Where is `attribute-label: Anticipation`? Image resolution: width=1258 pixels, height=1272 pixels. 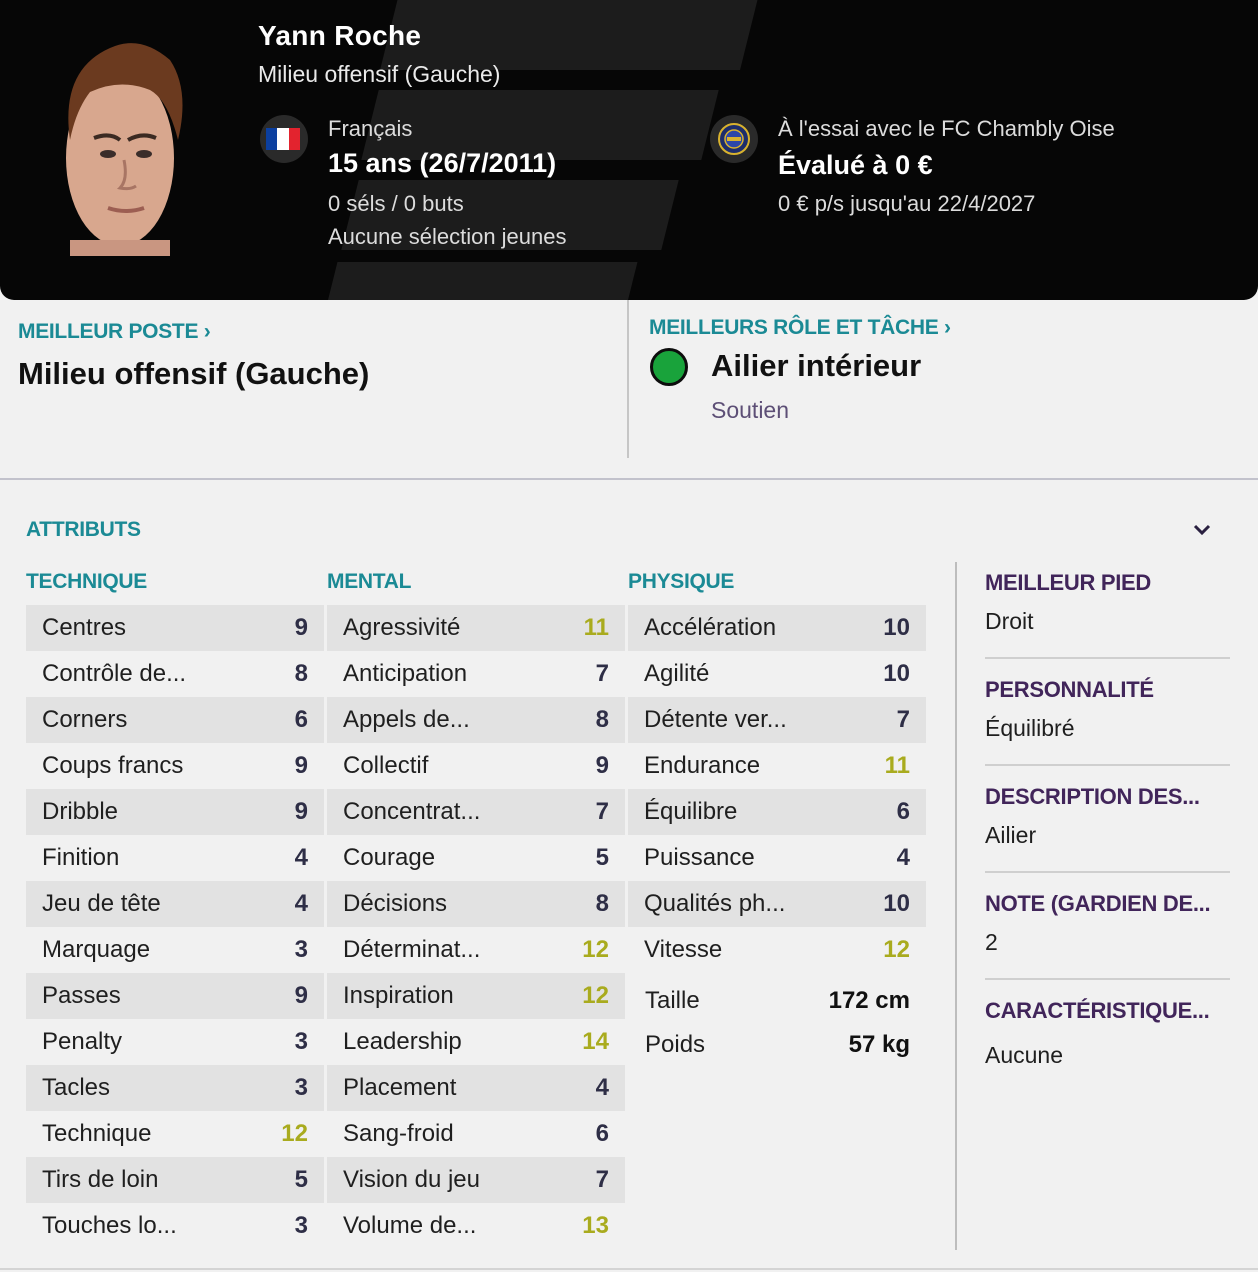 attribute-label: Anticipation is located at coordinates (405, 673).